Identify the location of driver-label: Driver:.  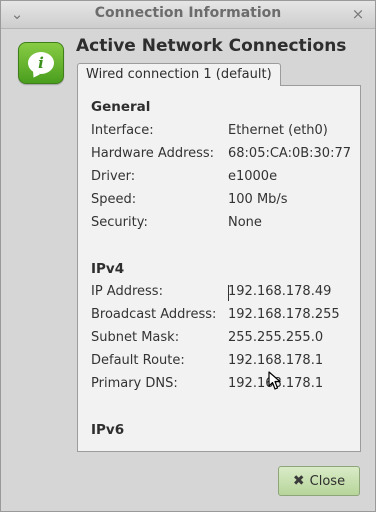
(113, 176).